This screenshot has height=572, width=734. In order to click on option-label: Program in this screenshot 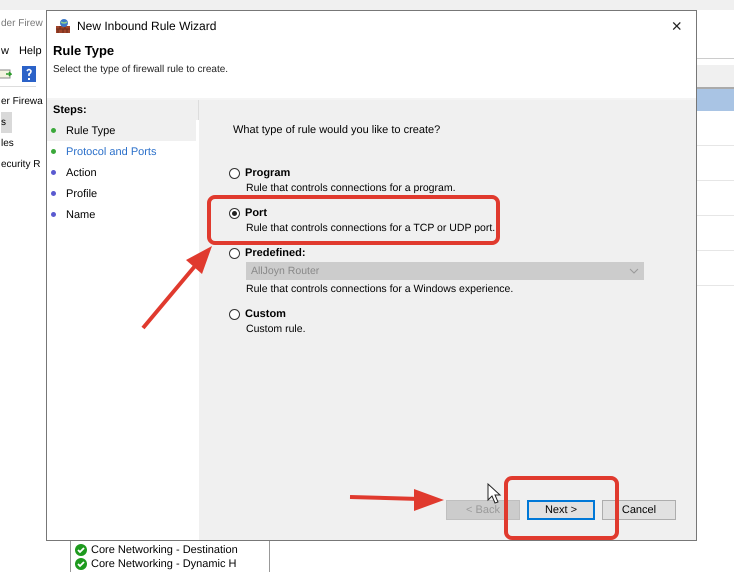, I will do `click(267, 173)`.